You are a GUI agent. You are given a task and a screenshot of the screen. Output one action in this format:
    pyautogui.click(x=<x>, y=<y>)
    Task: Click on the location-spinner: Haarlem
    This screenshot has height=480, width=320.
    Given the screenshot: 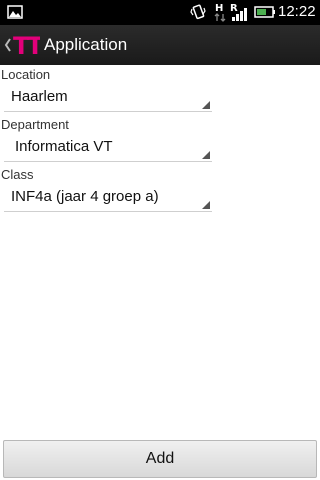 What is the action you would take?
    pyautogui.click(x=108, y=97)
    